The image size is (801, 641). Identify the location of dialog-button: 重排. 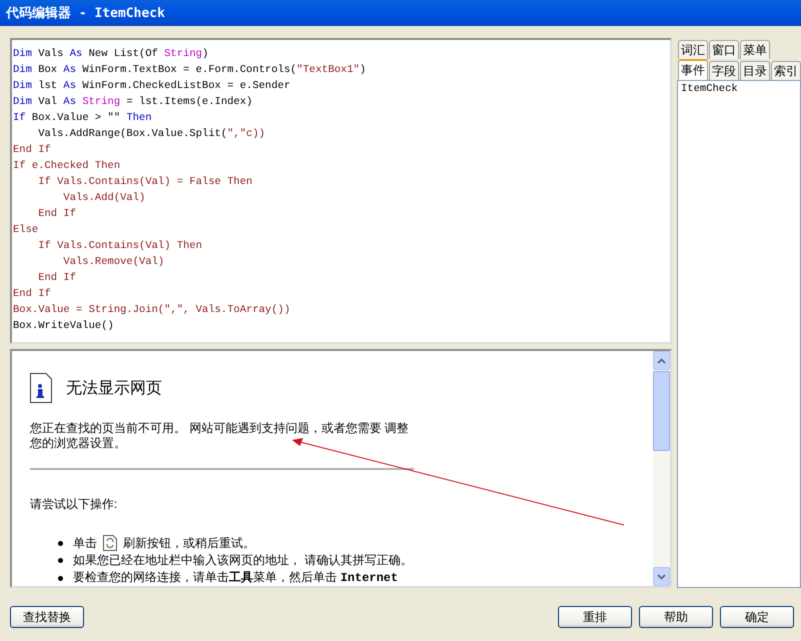
(595, 617).